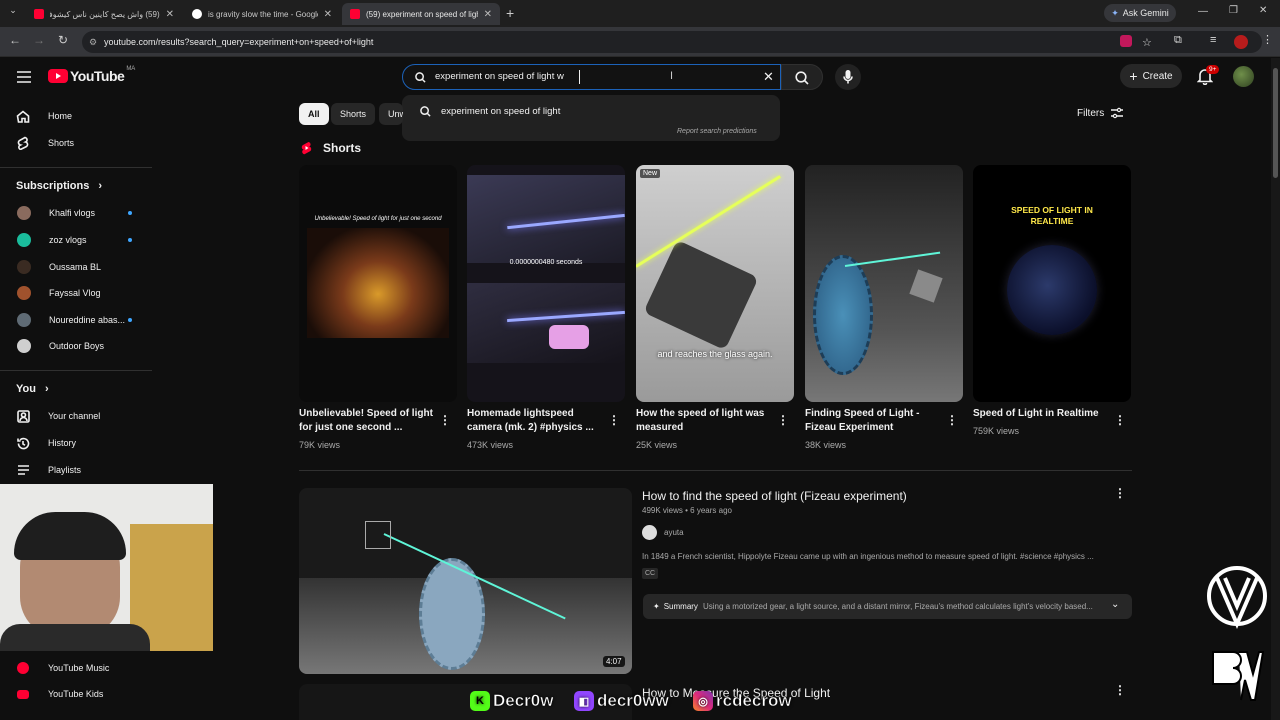 This screenshot has height=720, width=1280. I want to click on search-icon, so click(802, 78).